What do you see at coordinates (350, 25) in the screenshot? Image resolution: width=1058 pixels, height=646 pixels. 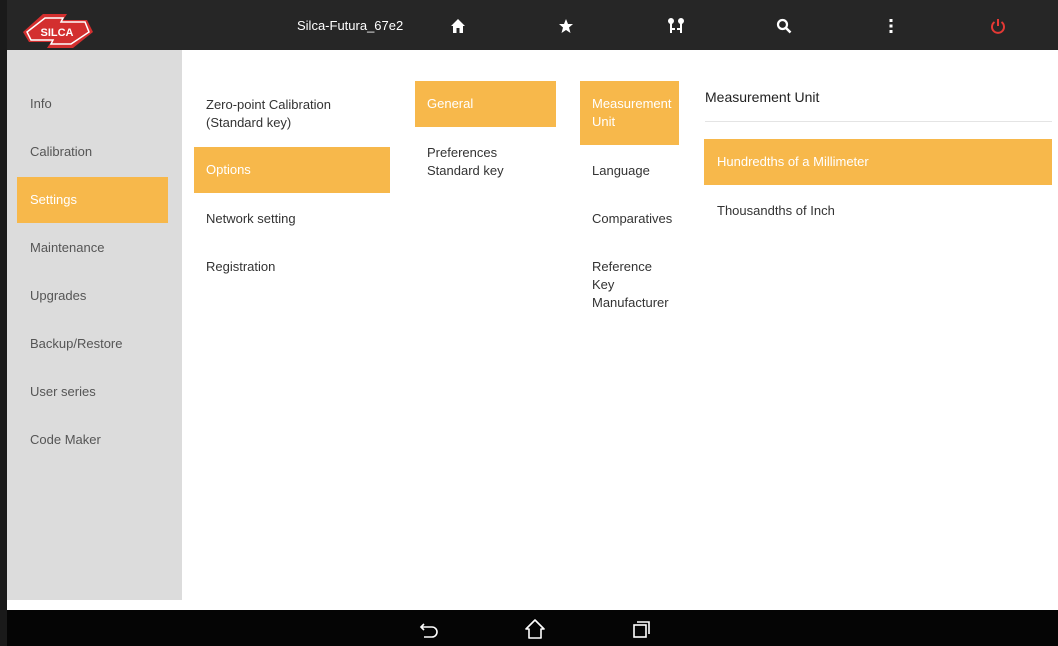 I see `device-name: Silca-Futura_67e2` at bounding box center [350, 25].